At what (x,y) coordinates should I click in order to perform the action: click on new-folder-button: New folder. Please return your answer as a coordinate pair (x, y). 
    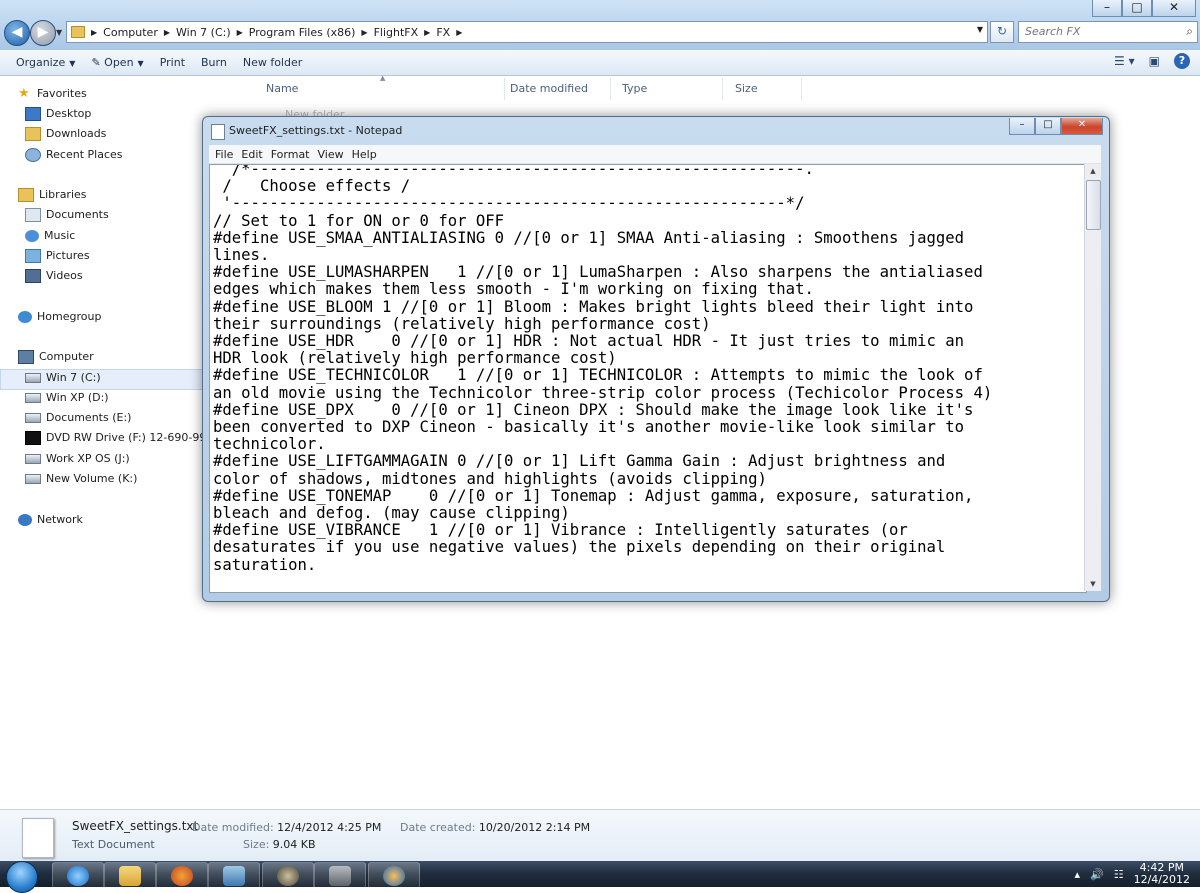
    Looking at the image, I should click on (272, 62).